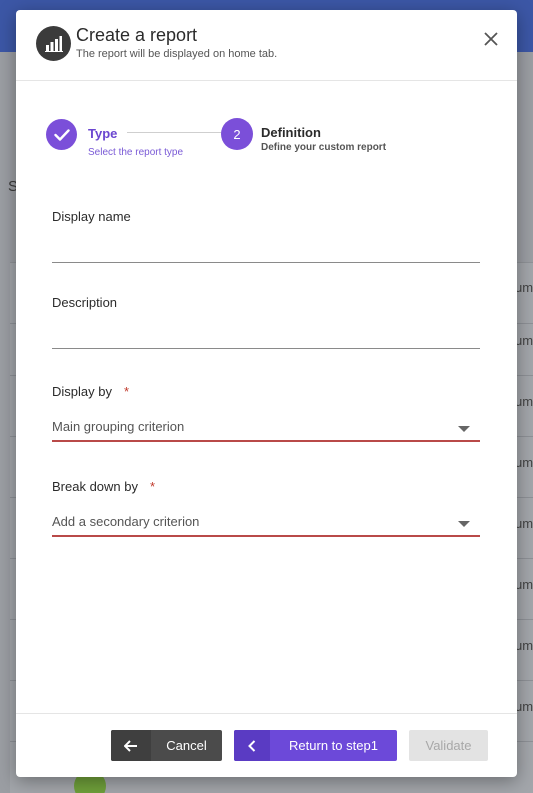 The width and height of the screenshot is (533, 793). Describe the element at coordinates (266, 441) in the screenshot. I see `display-by-underline` at that location.